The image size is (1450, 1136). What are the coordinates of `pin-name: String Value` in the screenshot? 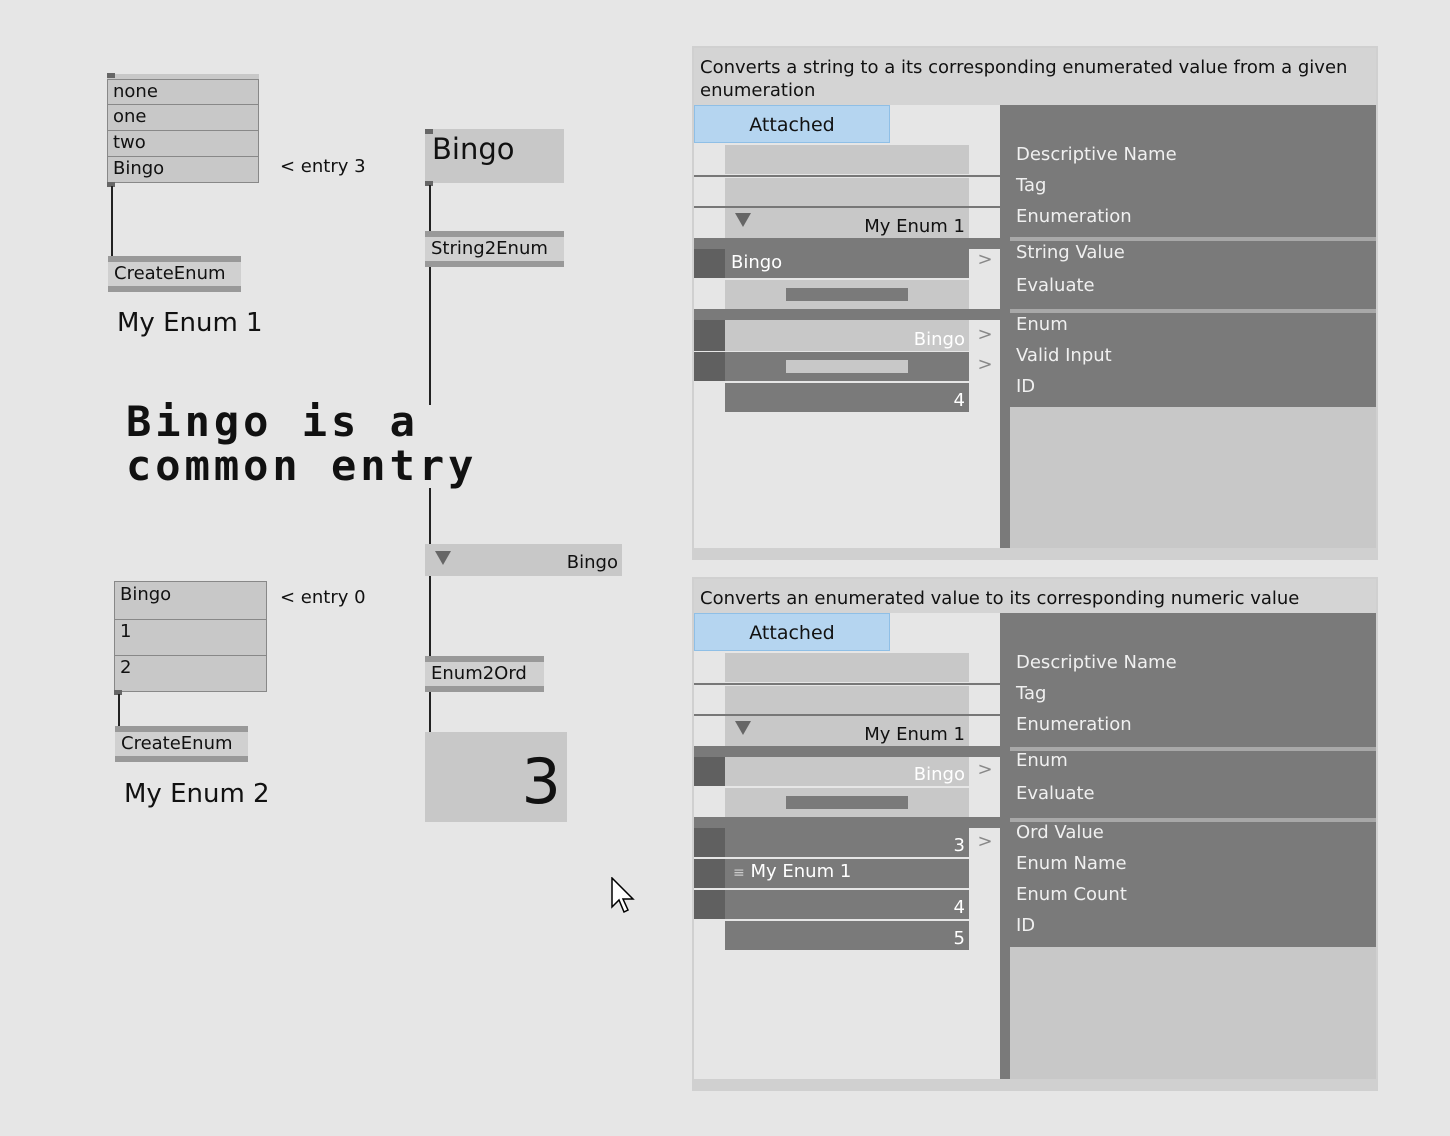 It's located at (1070, 252).